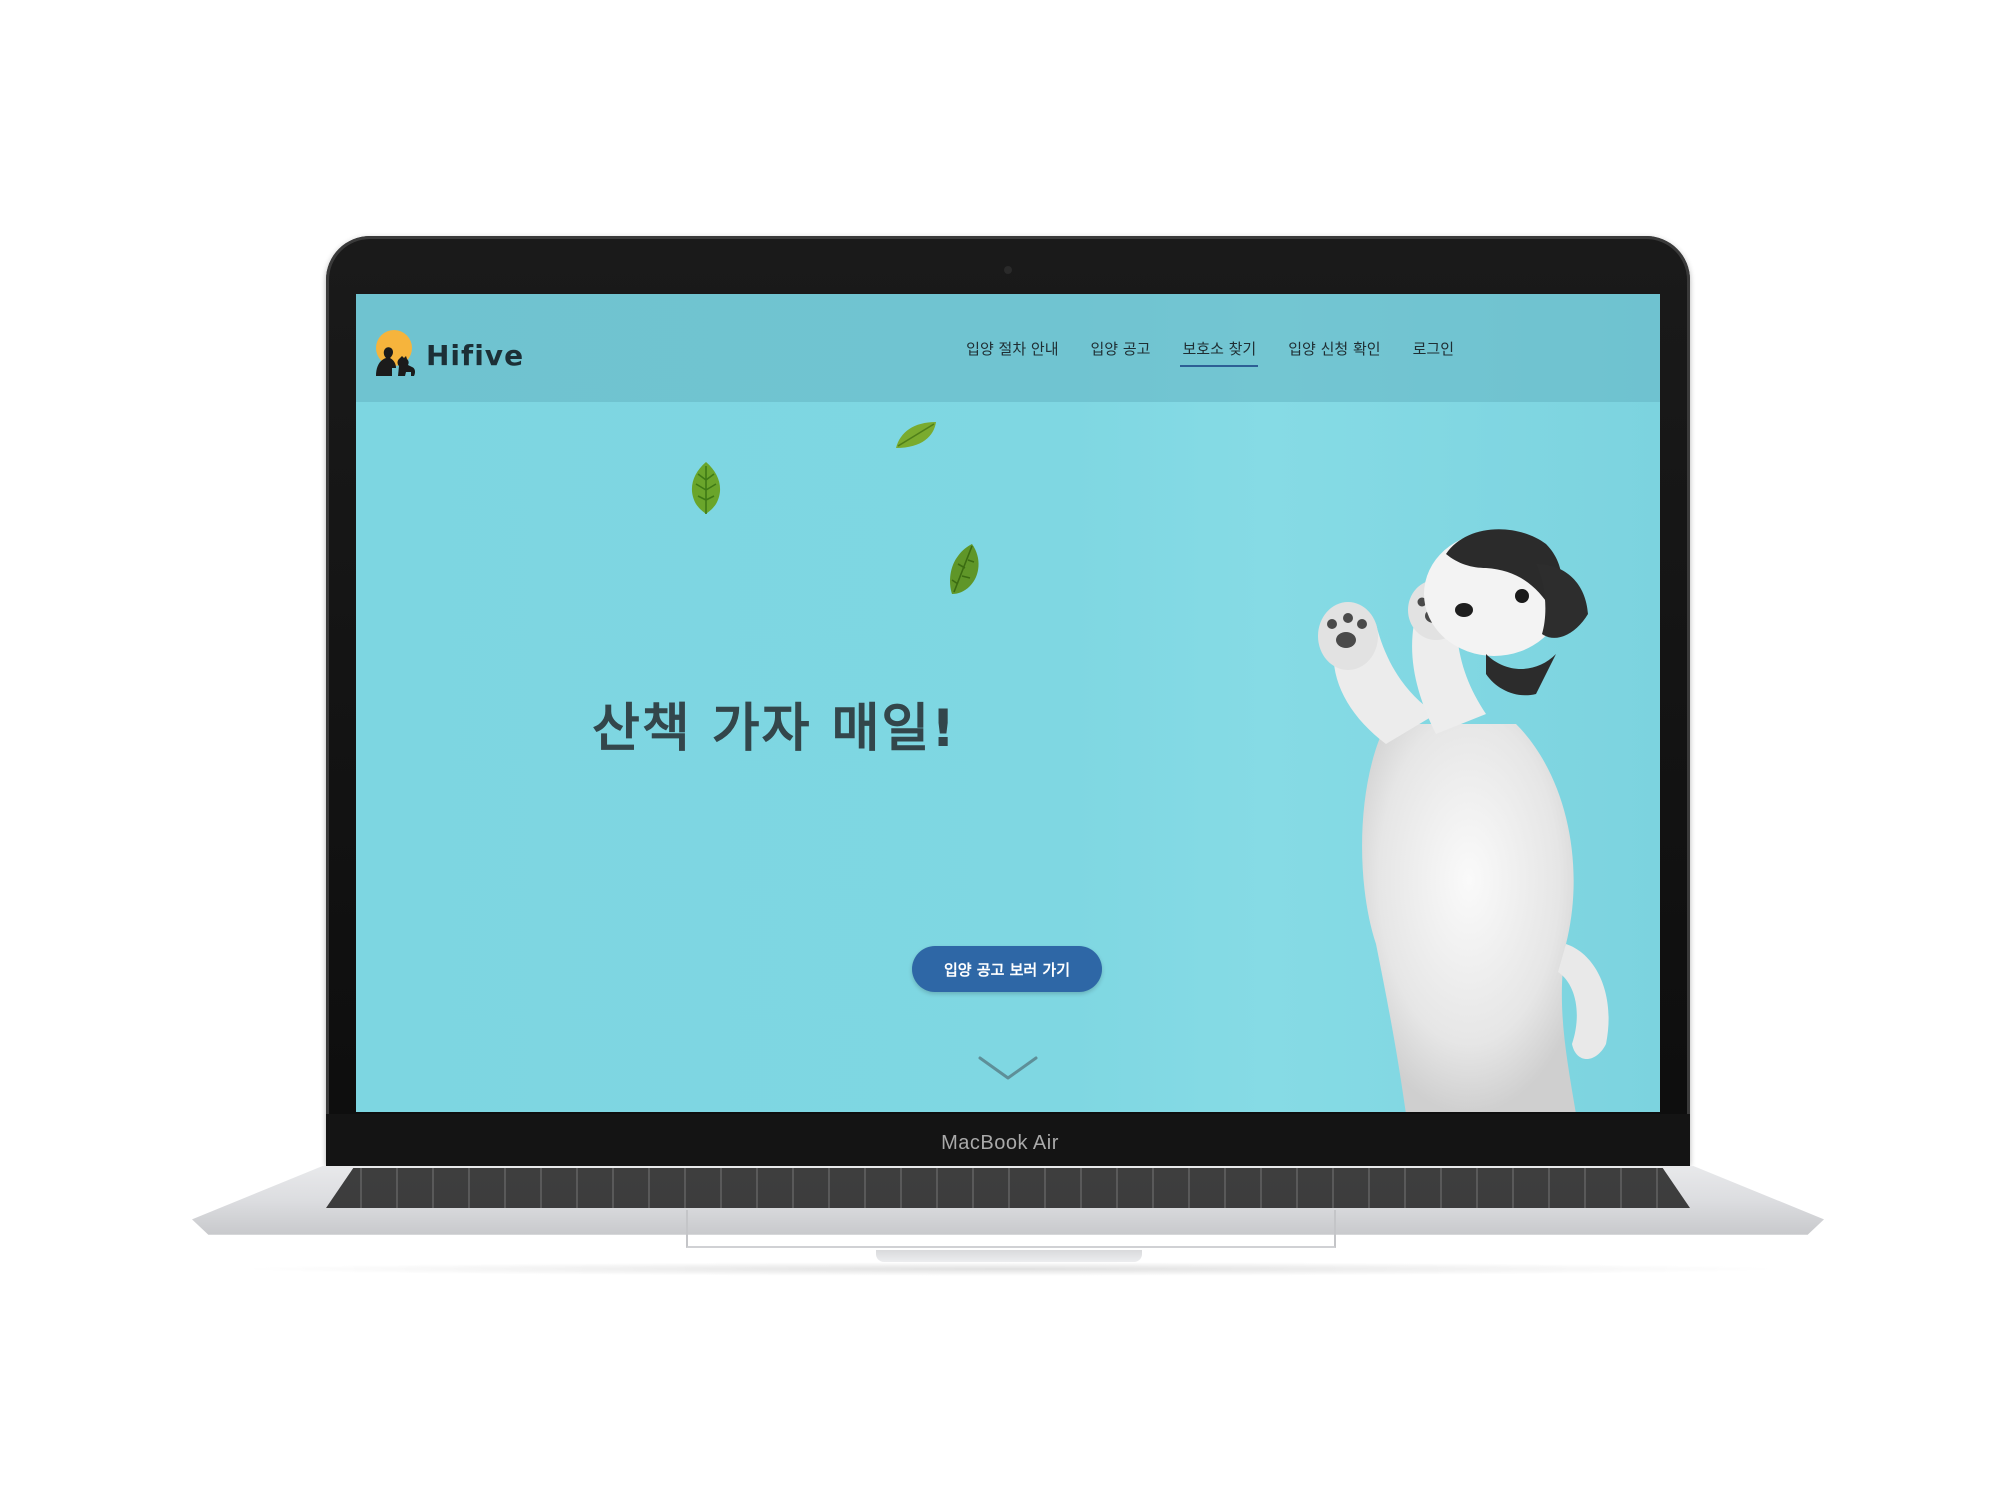 This screenshot has width=2000, height=1500. I want to click on camera-icon, so click(1008, 270).